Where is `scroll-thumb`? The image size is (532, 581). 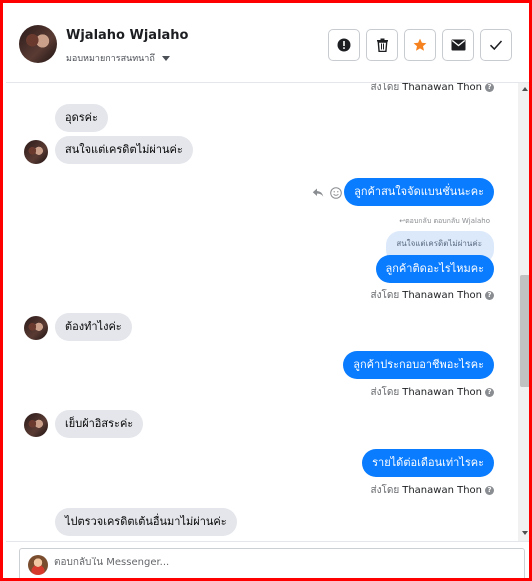
scroll-thumb is located at coordinates (524, 331).